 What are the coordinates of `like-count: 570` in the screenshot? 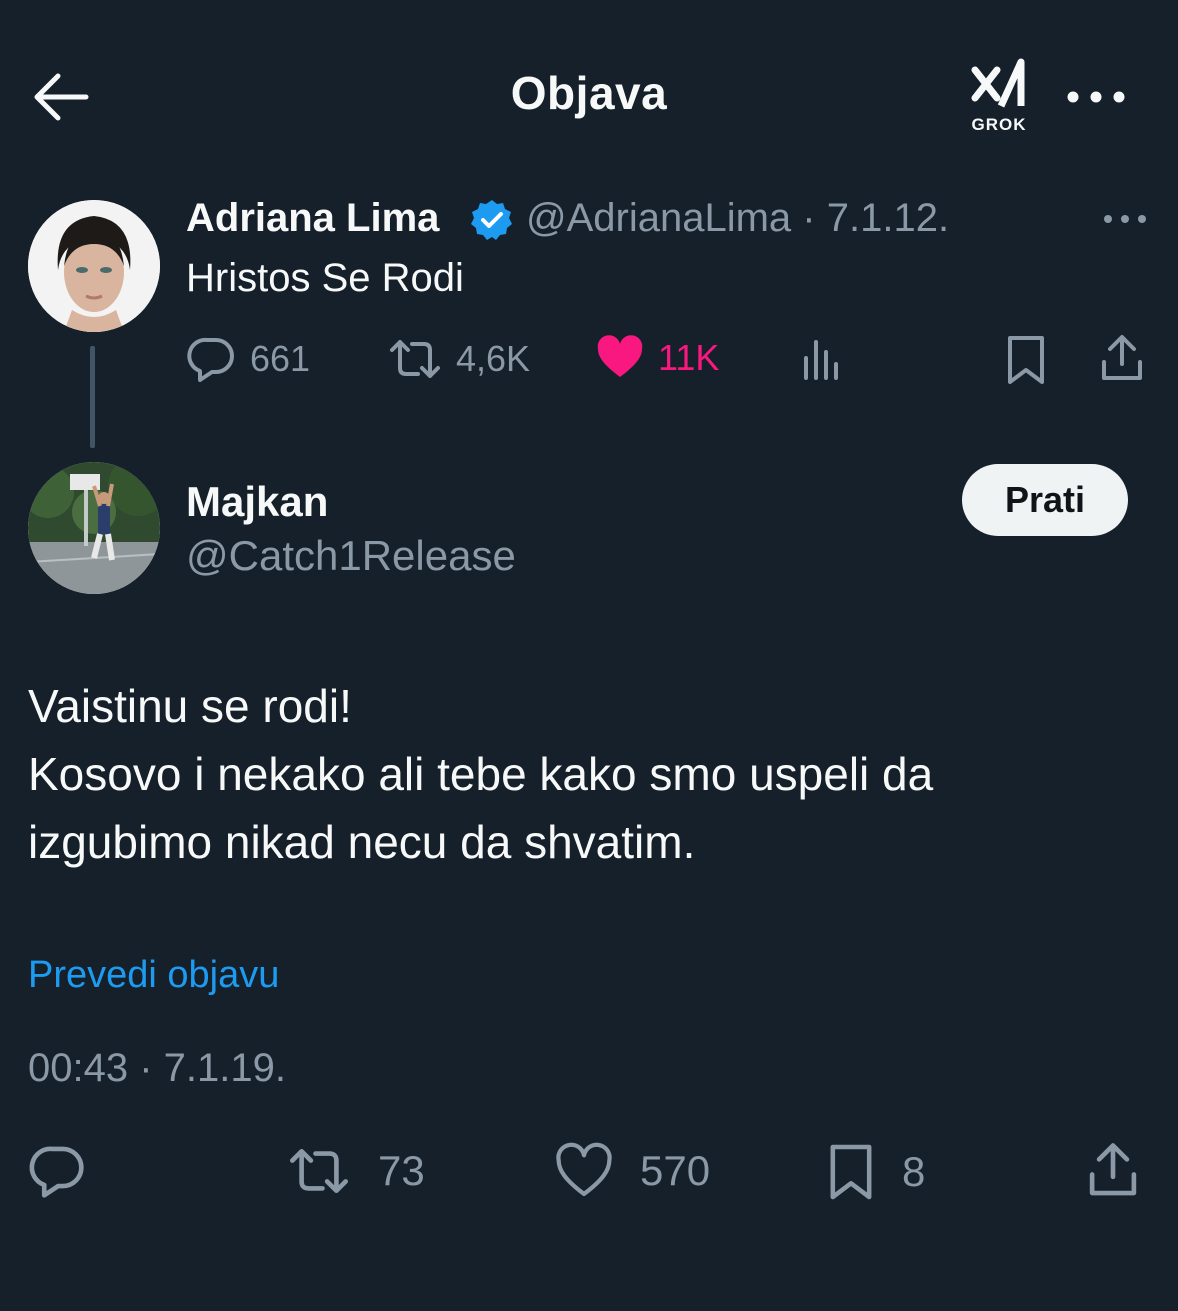 It's located at (675, 1170).